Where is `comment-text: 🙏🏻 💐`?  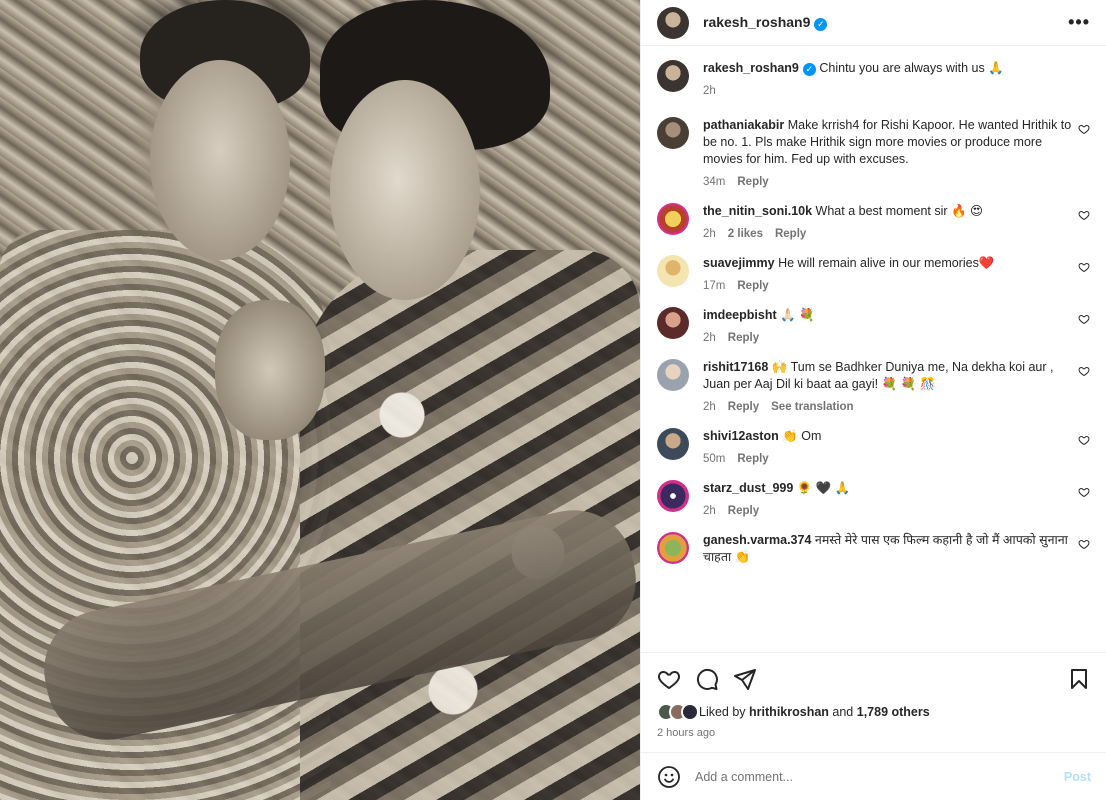 comment-text: 🙏🏻 💐 is located at coordinates (797, 315).